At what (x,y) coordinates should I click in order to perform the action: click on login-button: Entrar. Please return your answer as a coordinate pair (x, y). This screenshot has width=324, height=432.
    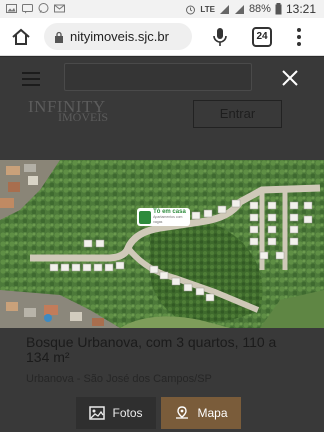
    Looking at the image, I should click on (237, 114).